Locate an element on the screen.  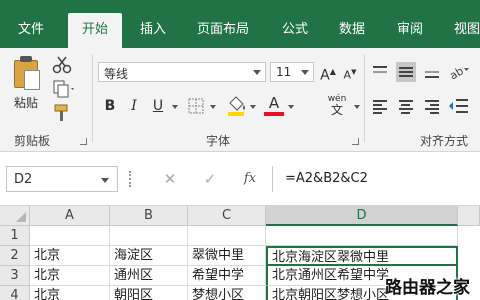
tab-data: 数据 is located at coordinates (352, 31).